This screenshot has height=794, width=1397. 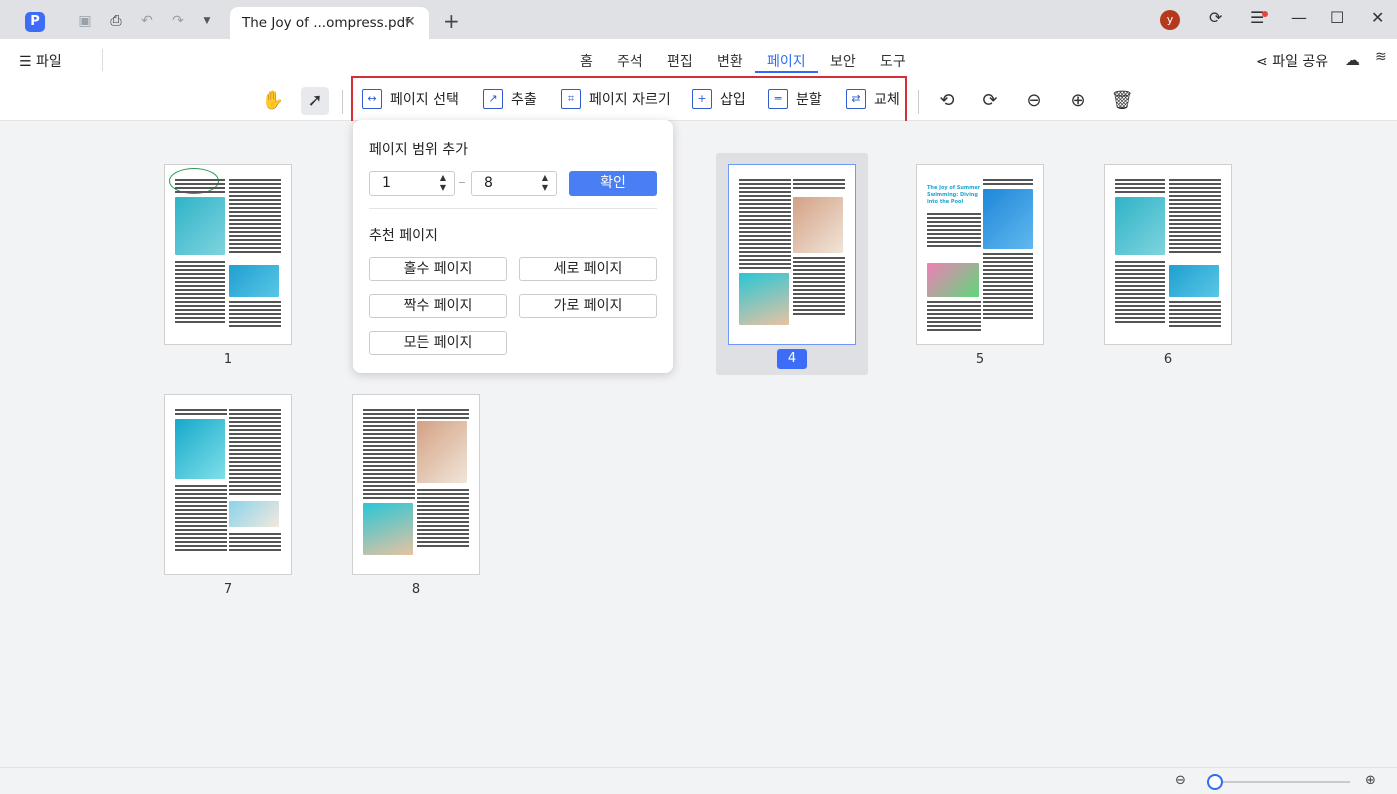 What do you see at coordinates (795, 101) in the screenshot?
I see `split-button: ═ 분할` at bounding box center [795, 101].